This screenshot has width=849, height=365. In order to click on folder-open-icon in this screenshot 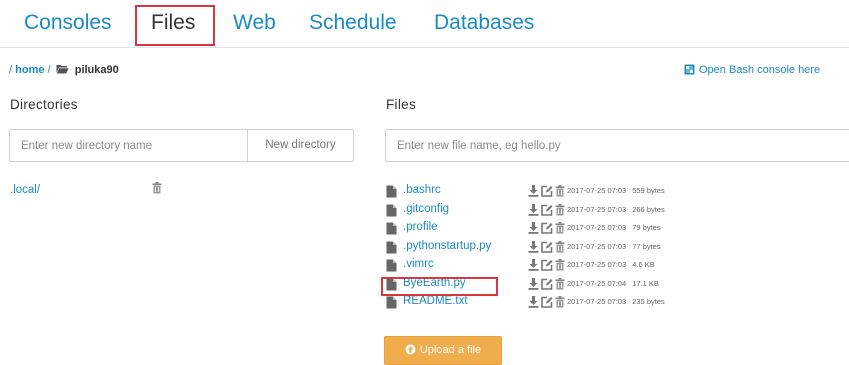, I will do `click(62, 69)`.